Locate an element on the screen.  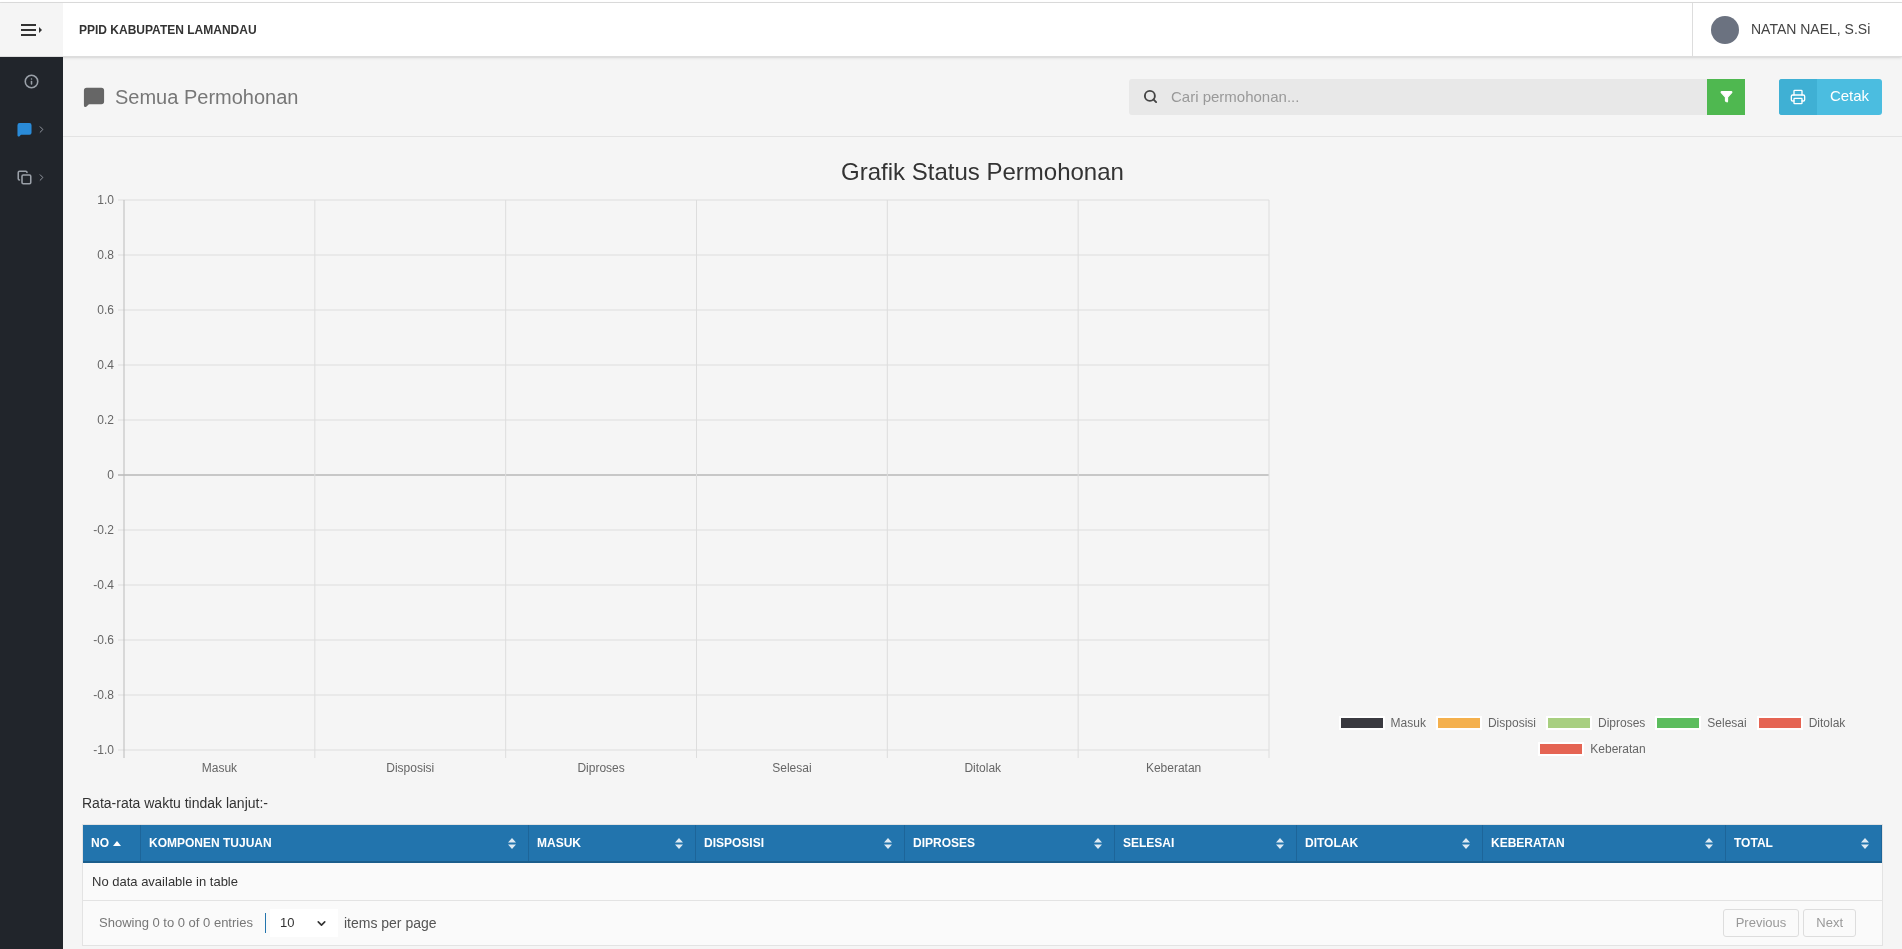
column-header: KOMPONEN TUJUAN is located at coordinates (335, 843).